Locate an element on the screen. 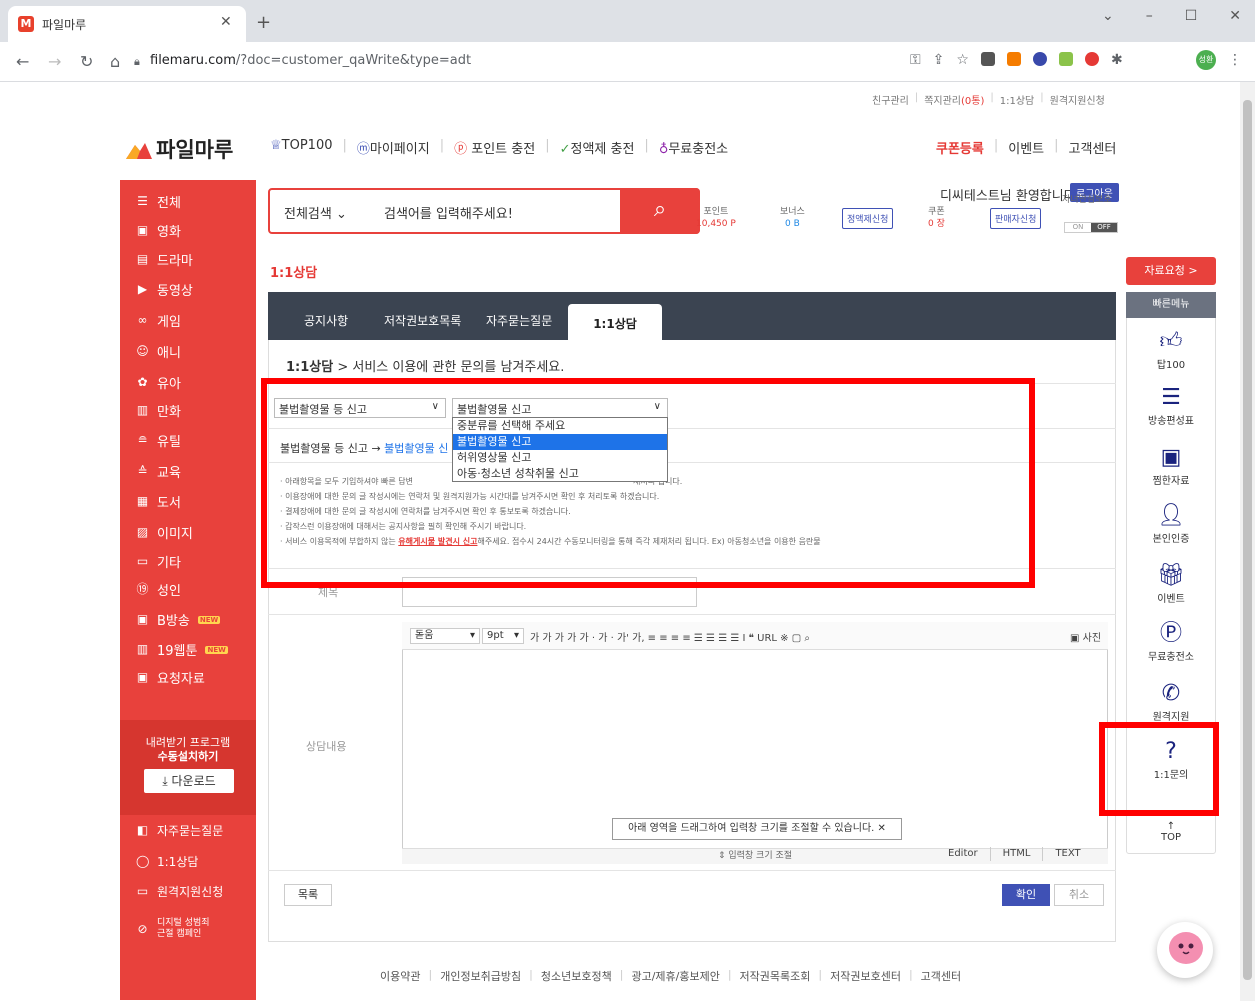  tab-faq: 자주묻는질문 is located at coordinates (519, 320).